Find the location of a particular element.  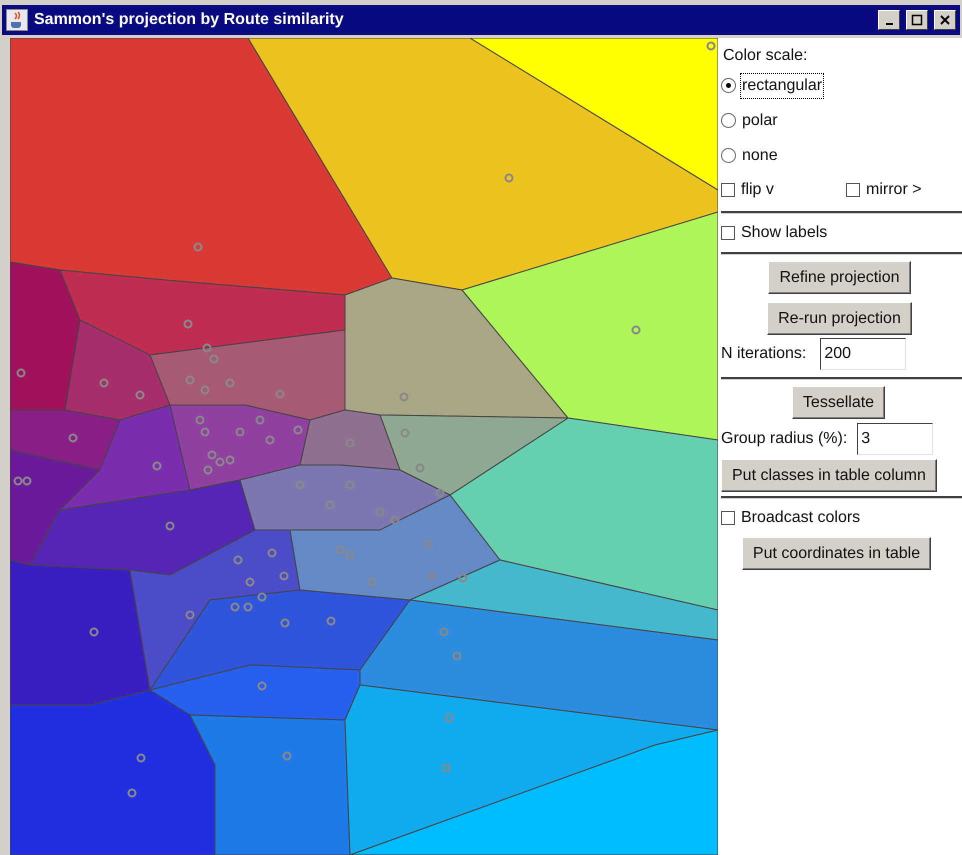

minimize-button is located at coordinates (889, 20).